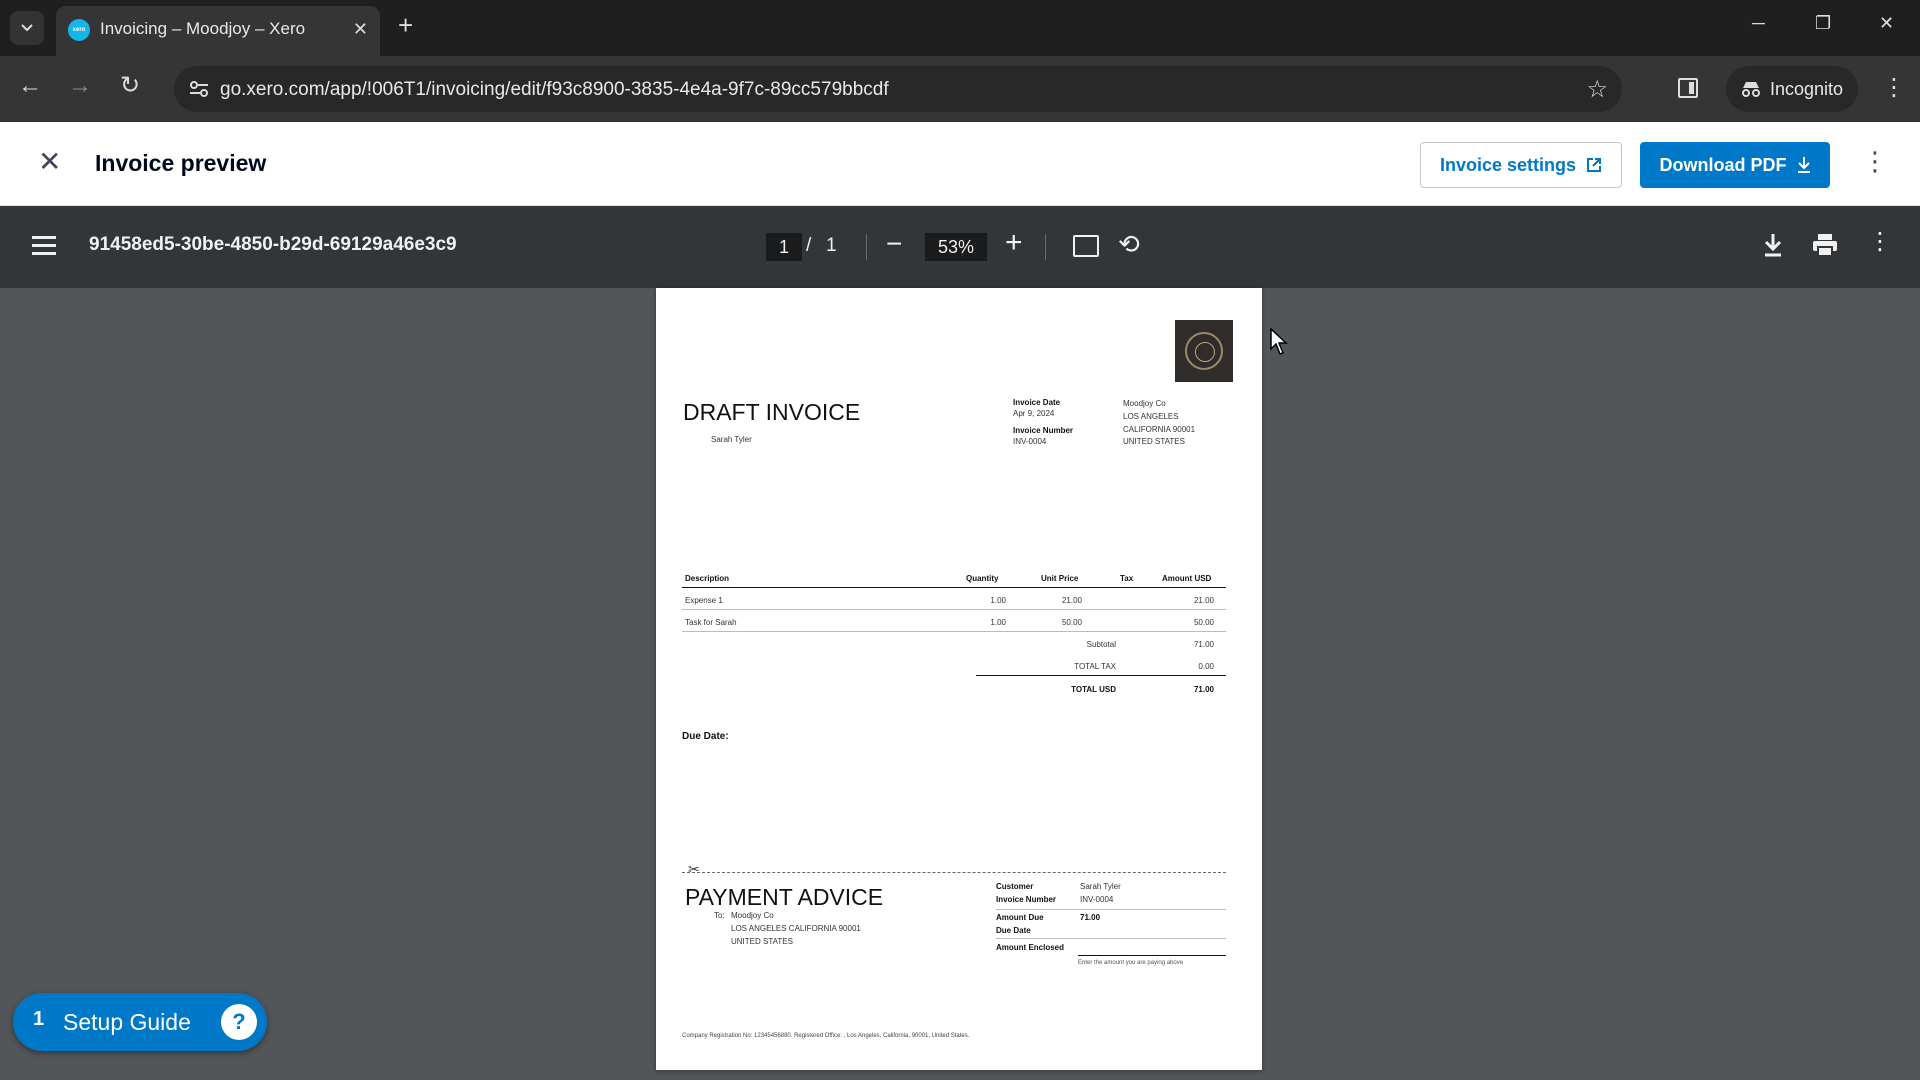 This screenshot has height=1080, width=1920. I want to click on from-address-line: LOS ANGELES, so click(1151, 416).